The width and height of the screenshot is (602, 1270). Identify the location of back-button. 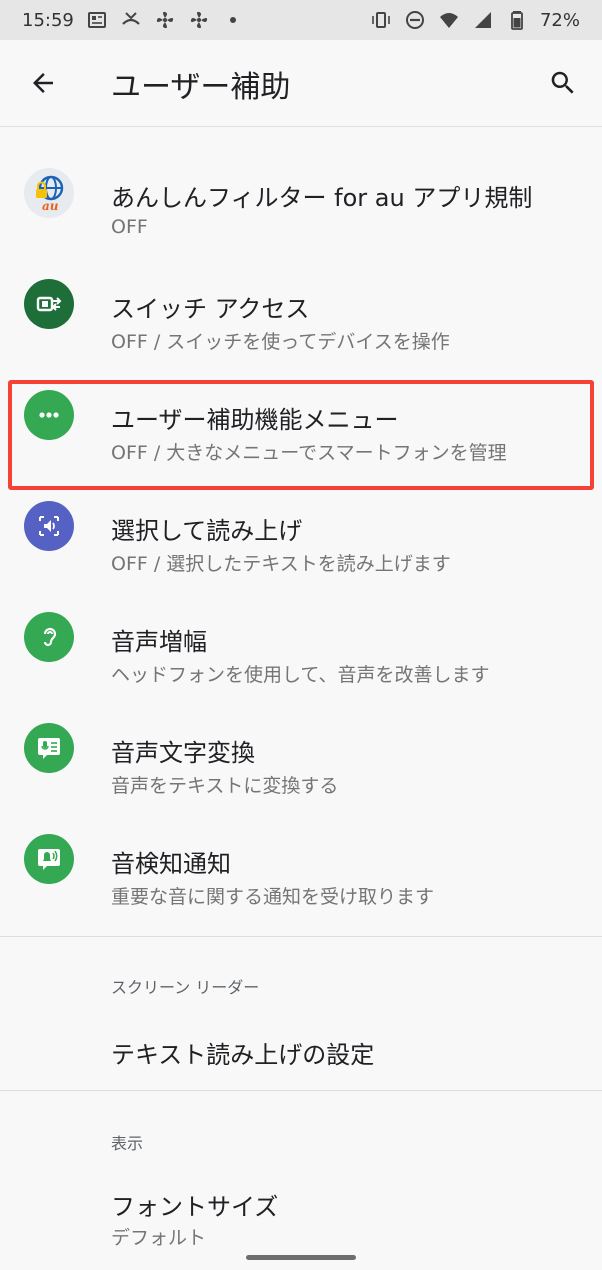
(43, 83).